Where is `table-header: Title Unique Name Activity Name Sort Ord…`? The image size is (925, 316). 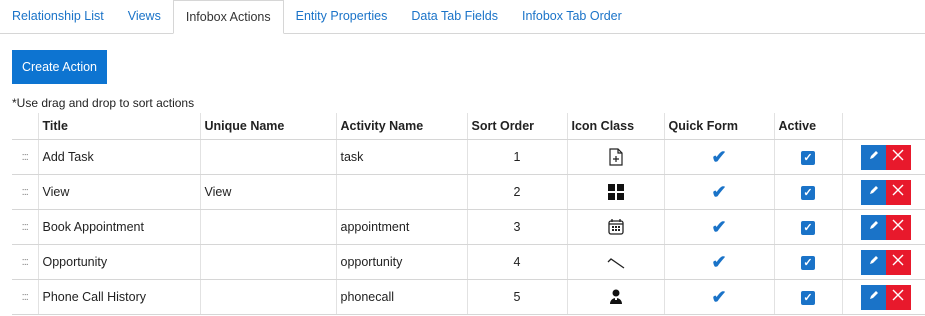 table-header: Title Unique Name Activity Name Sort Ord… is located at coordinates (468, 126).